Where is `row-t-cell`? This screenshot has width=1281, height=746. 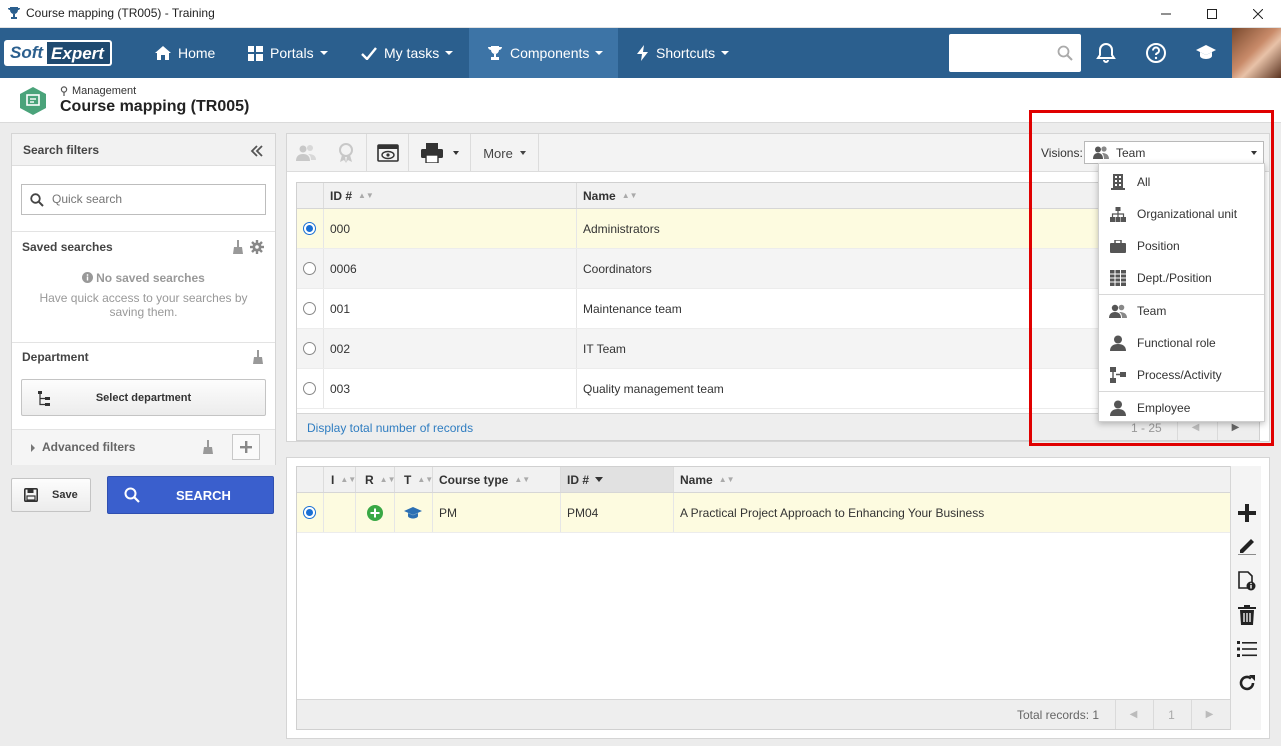
row-t-cell is located at coordinates (414, 512).